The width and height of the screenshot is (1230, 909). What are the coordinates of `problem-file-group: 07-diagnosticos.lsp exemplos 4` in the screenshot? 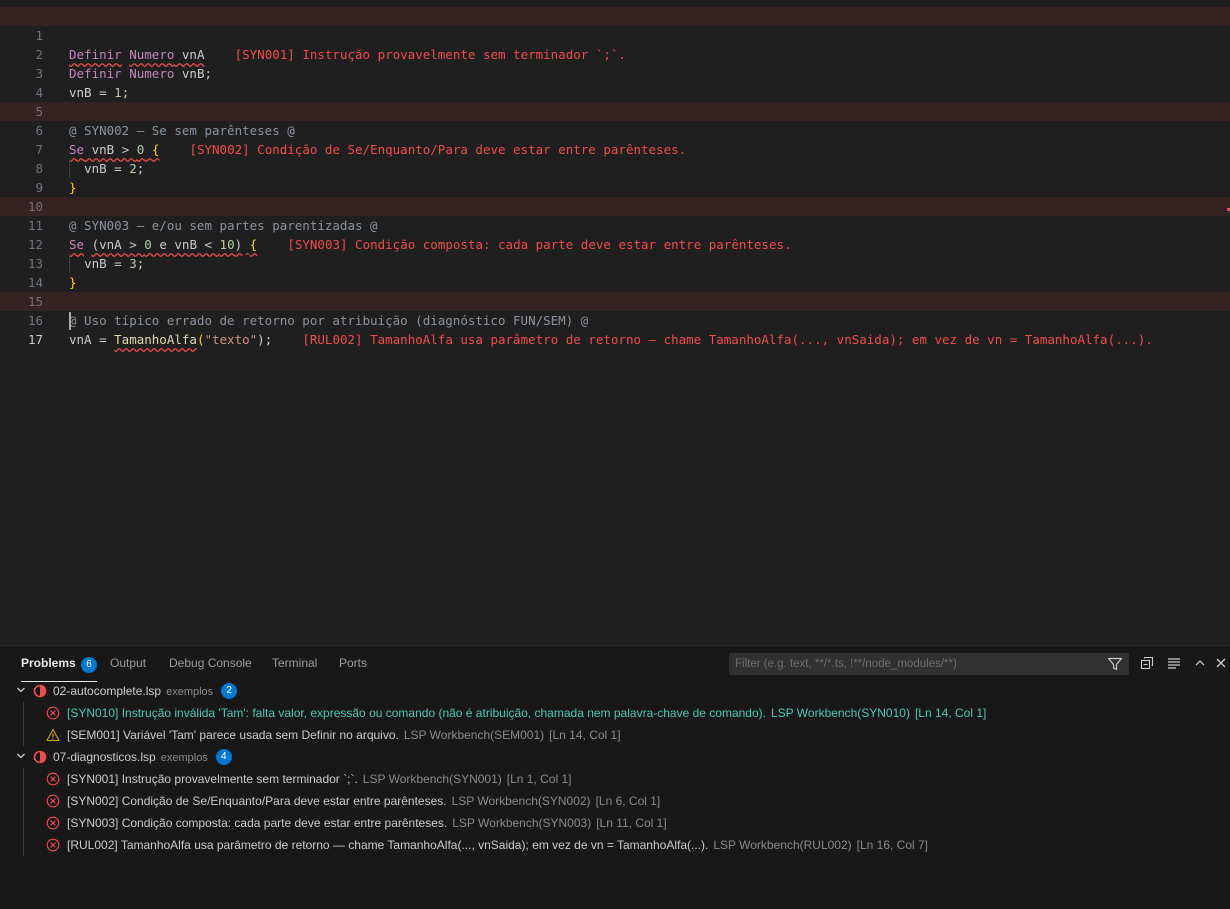 It's located at (615, 757).